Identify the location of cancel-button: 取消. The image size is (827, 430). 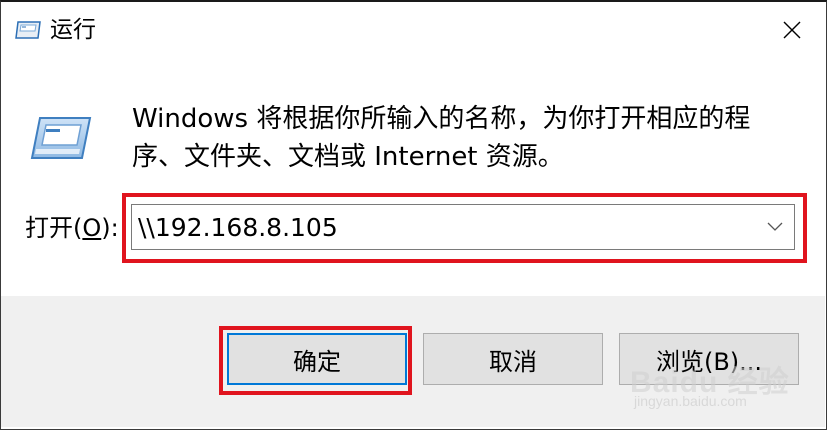
(513, 359).